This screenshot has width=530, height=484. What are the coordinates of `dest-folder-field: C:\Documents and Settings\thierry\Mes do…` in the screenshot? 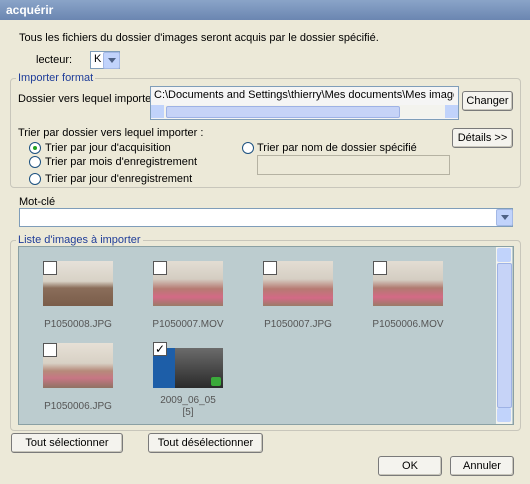 It's located at (304, 103).